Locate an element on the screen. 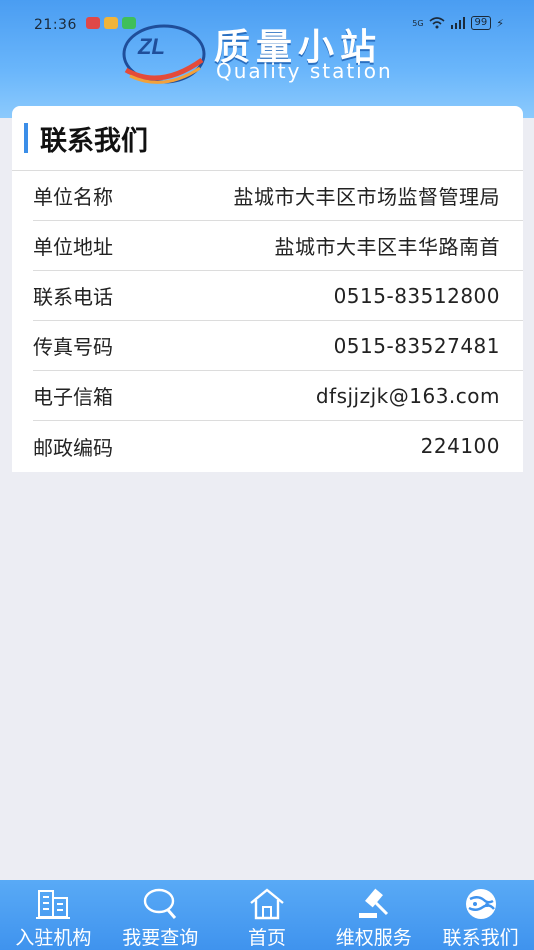  tab-label: 我要查询 is located at coordinates (160, 938).